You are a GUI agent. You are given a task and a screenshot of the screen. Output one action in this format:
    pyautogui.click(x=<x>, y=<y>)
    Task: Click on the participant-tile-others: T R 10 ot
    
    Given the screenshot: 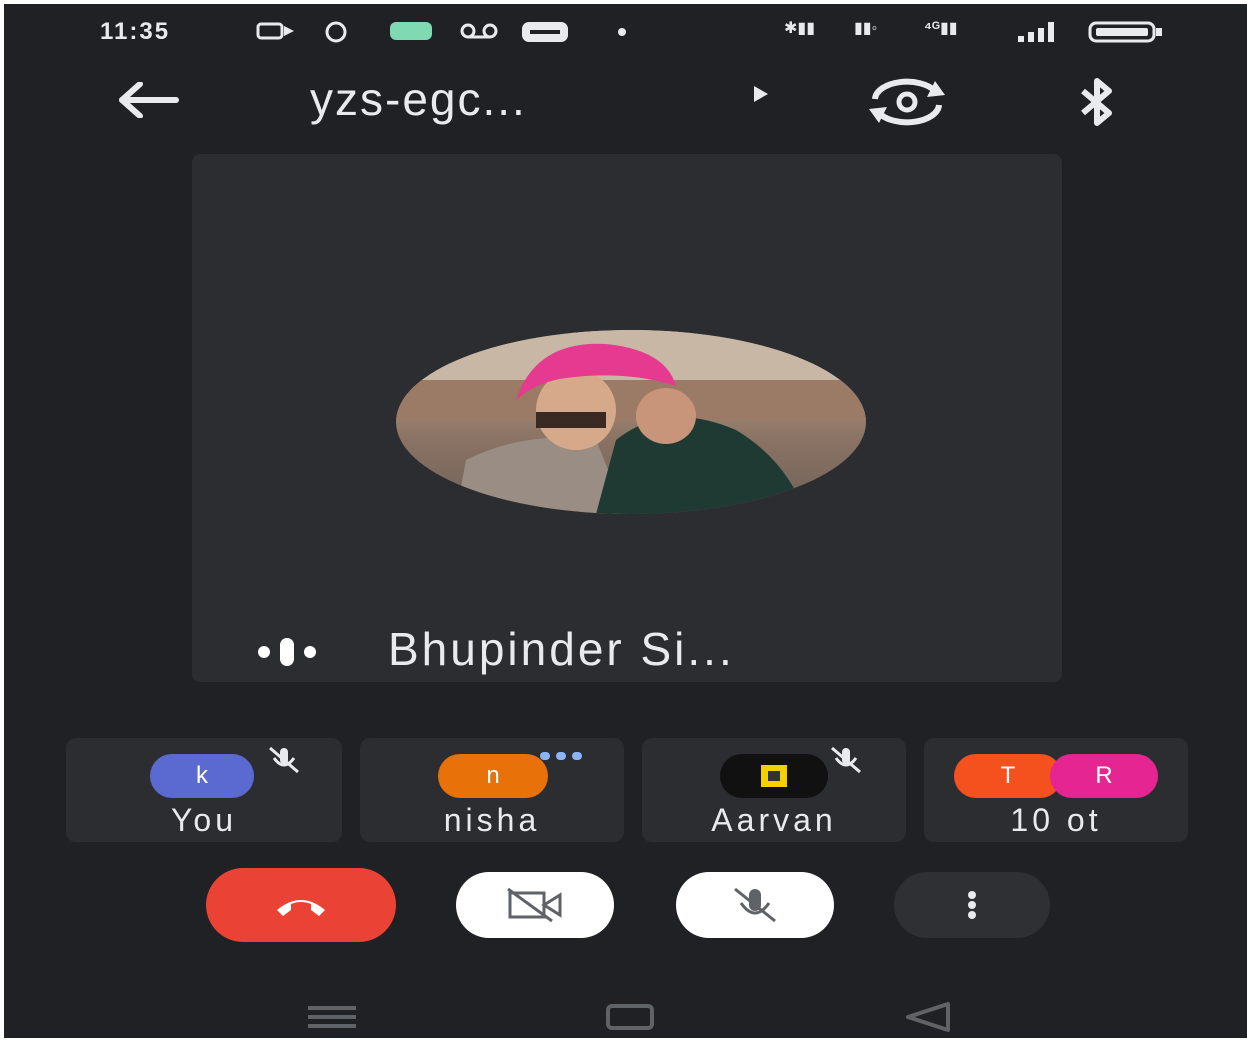 What is the action you would take?
    pyautogui.click(x=1056, y=790)
    